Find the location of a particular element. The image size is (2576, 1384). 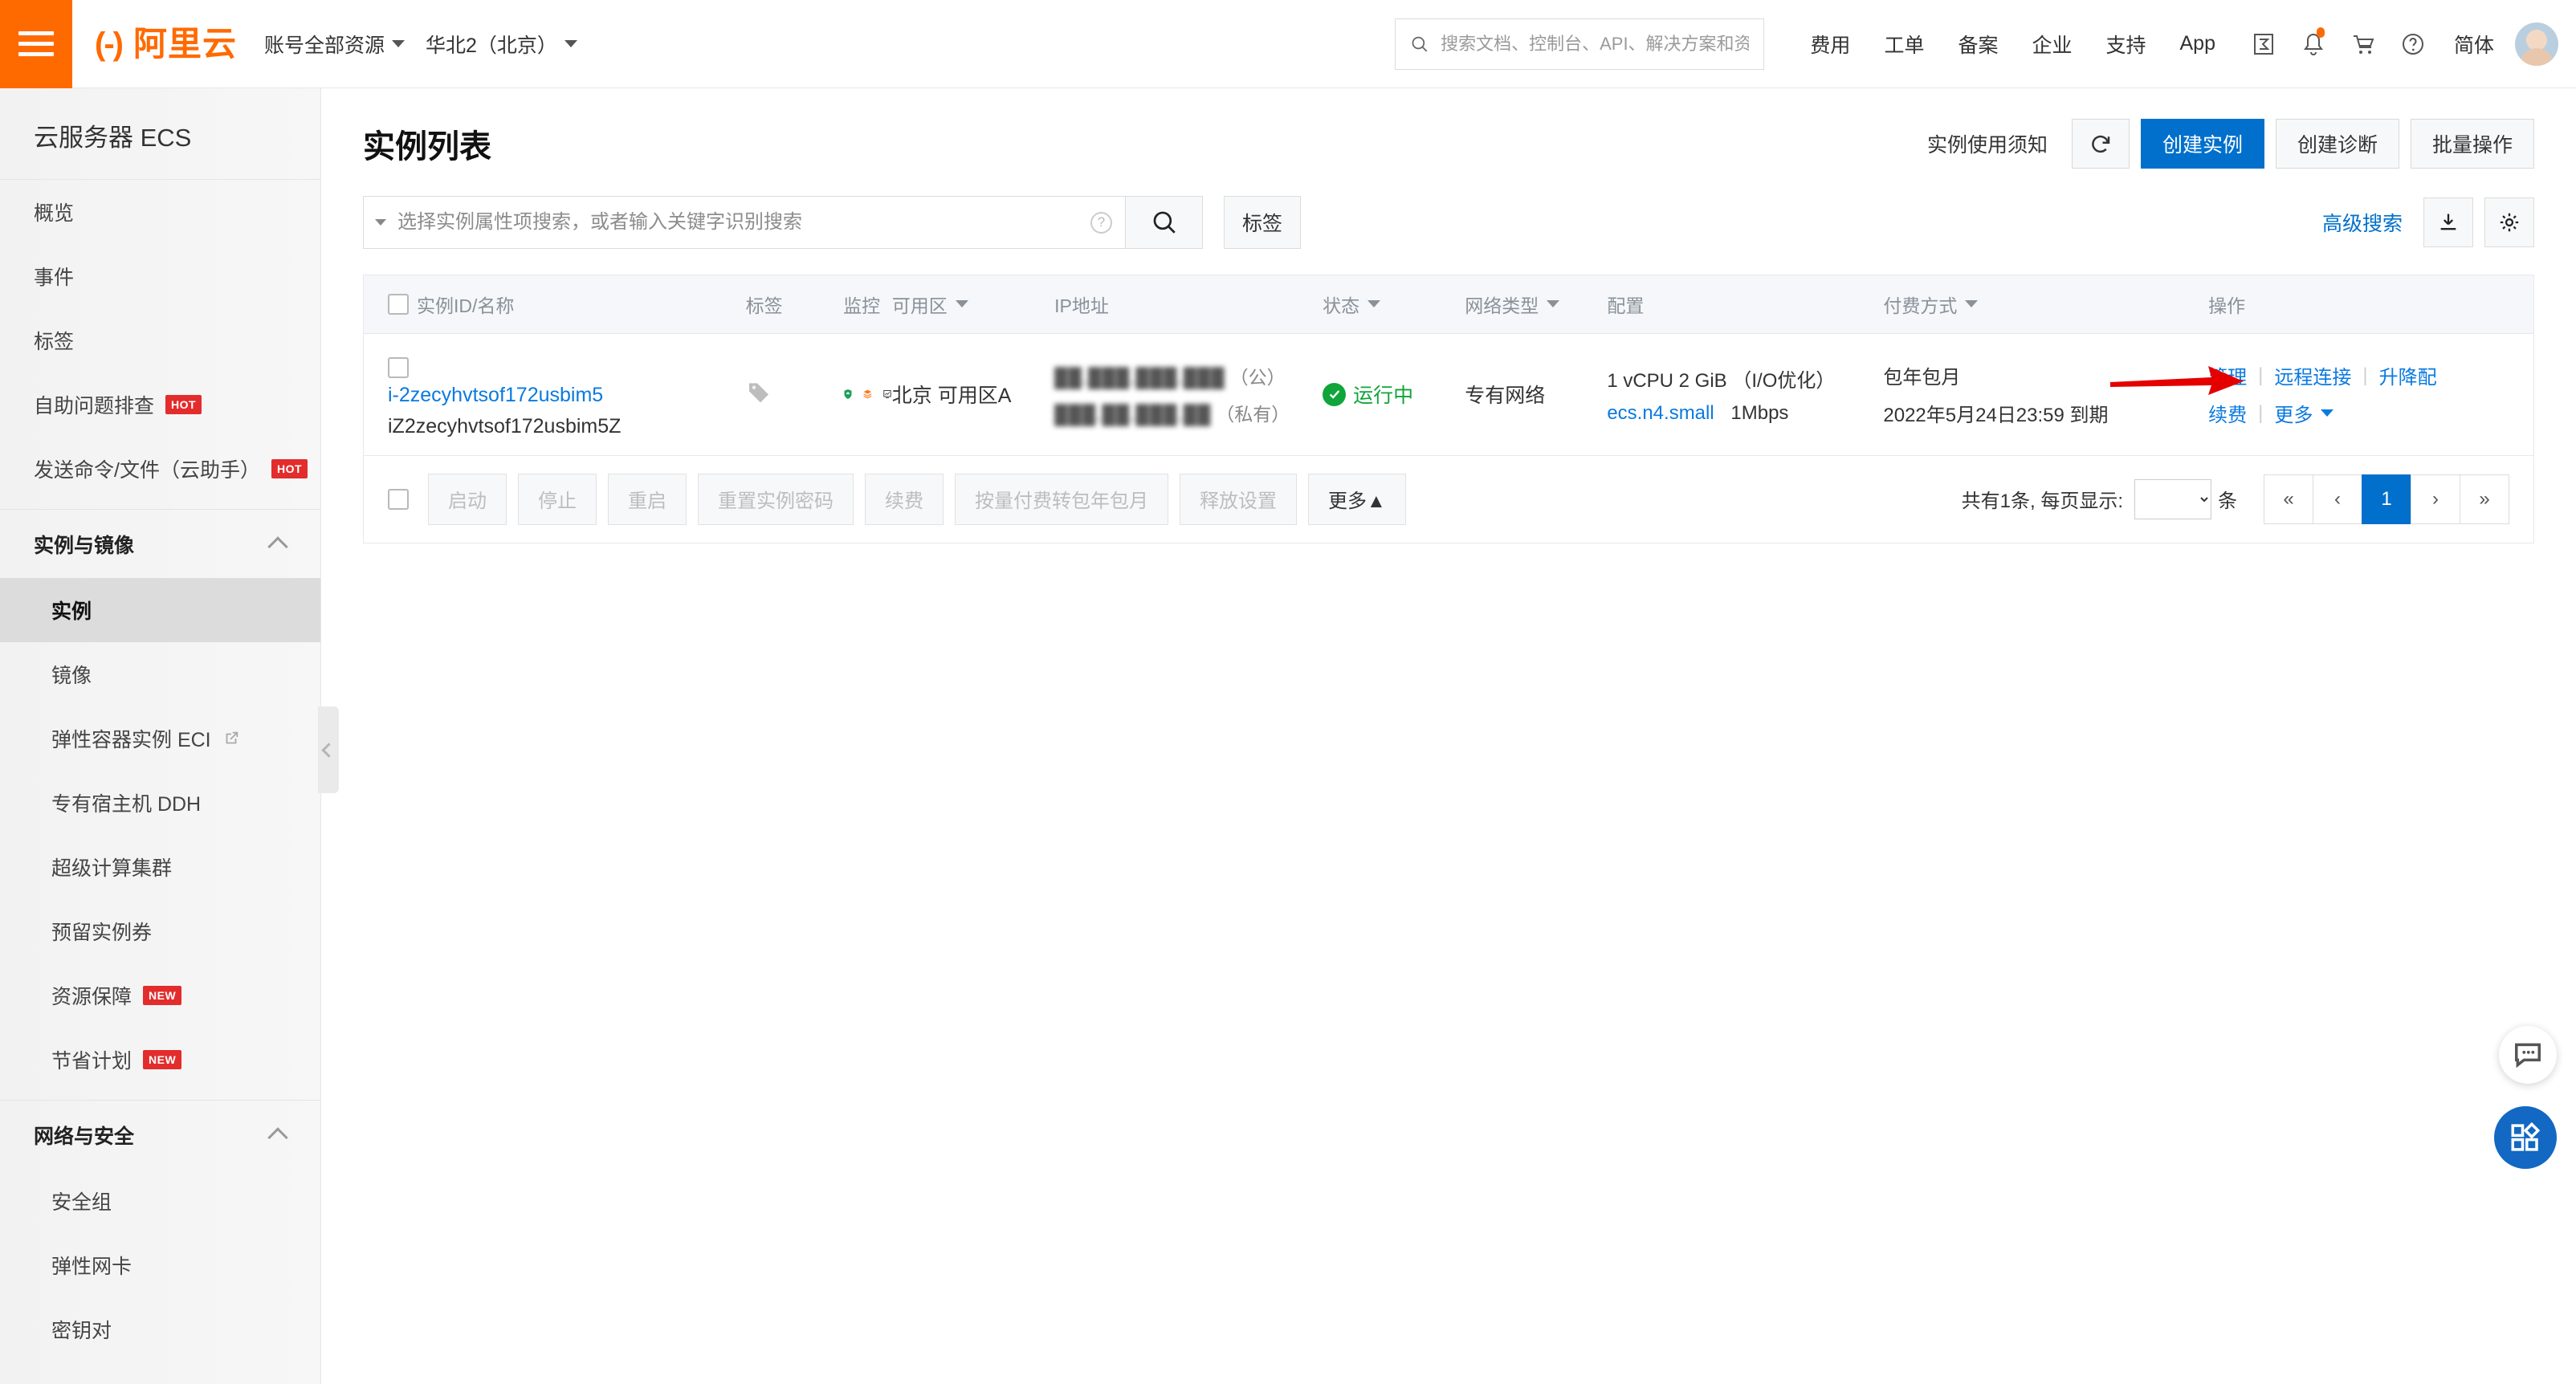

avatar is located at coordinates (2536, 44).